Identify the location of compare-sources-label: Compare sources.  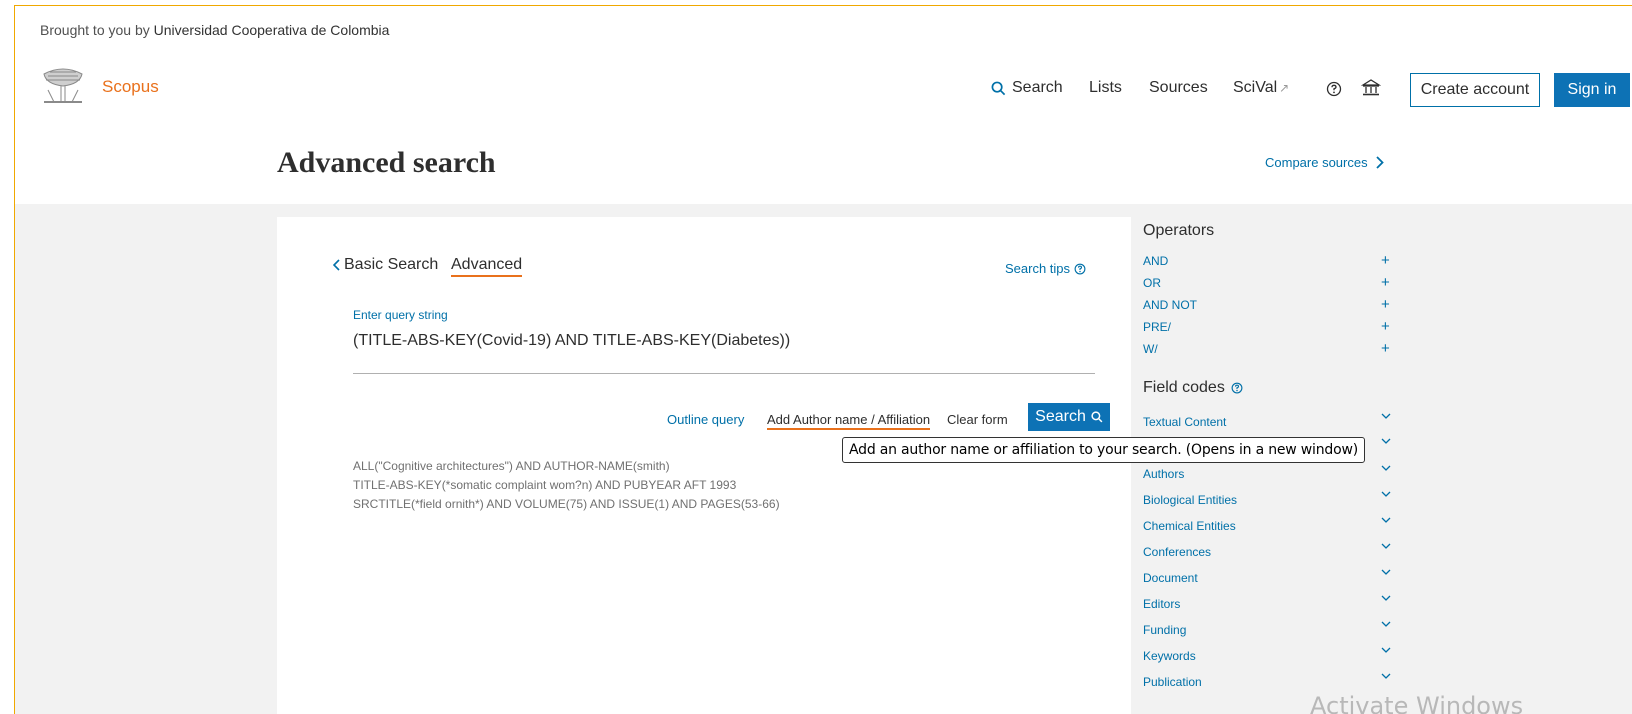
(1316, 162).